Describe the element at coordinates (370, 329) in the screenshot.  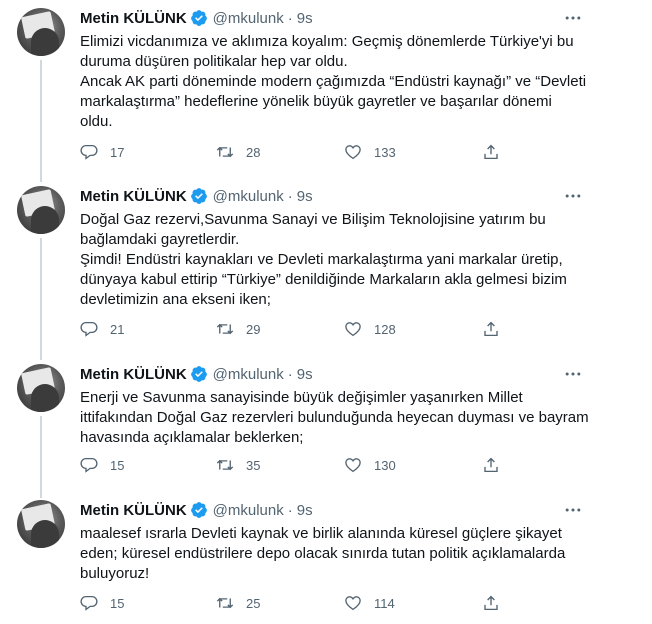
I see `like-button: 128` at that location.